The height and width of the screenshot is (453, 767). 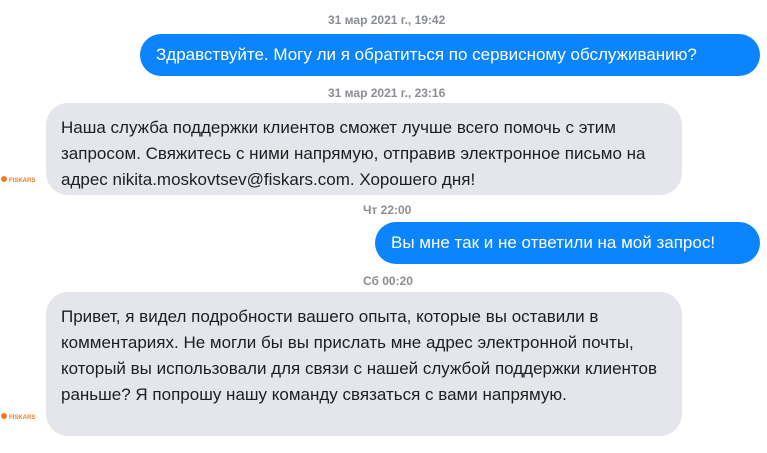 I want to click on message-timestamp: Сб 00:20, so click(x=388, y=281).